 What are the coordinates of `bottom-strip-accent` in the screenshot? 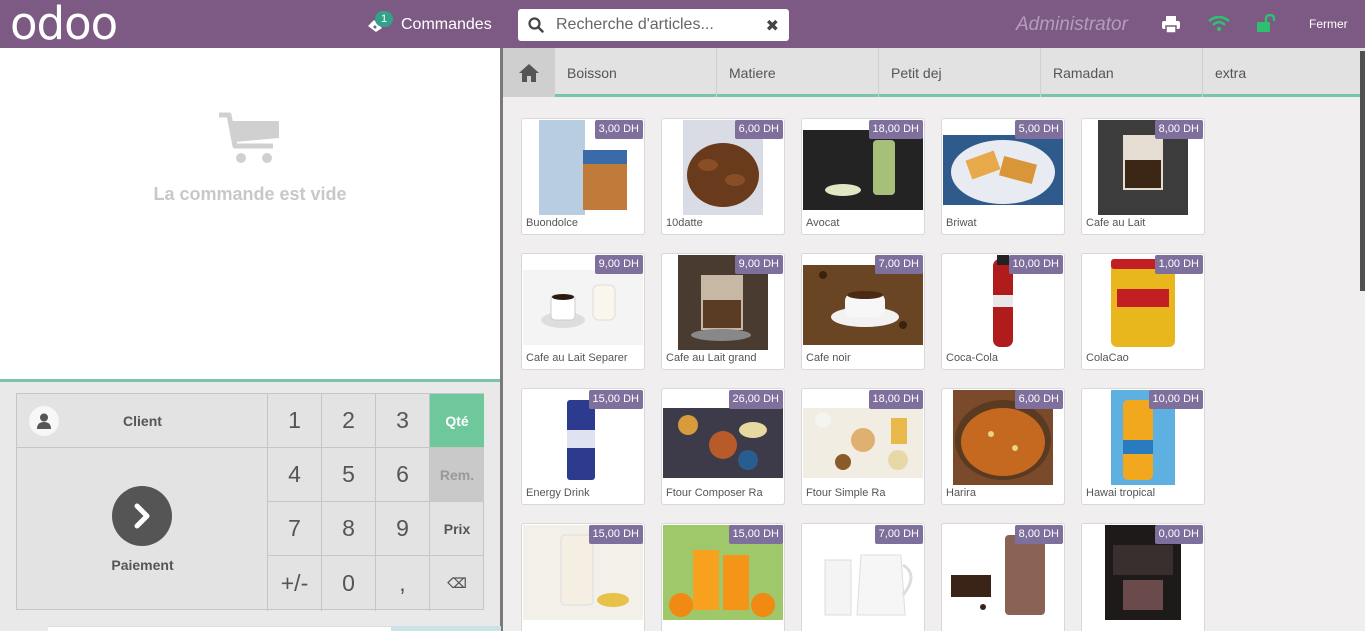 It's located at (446, 628).